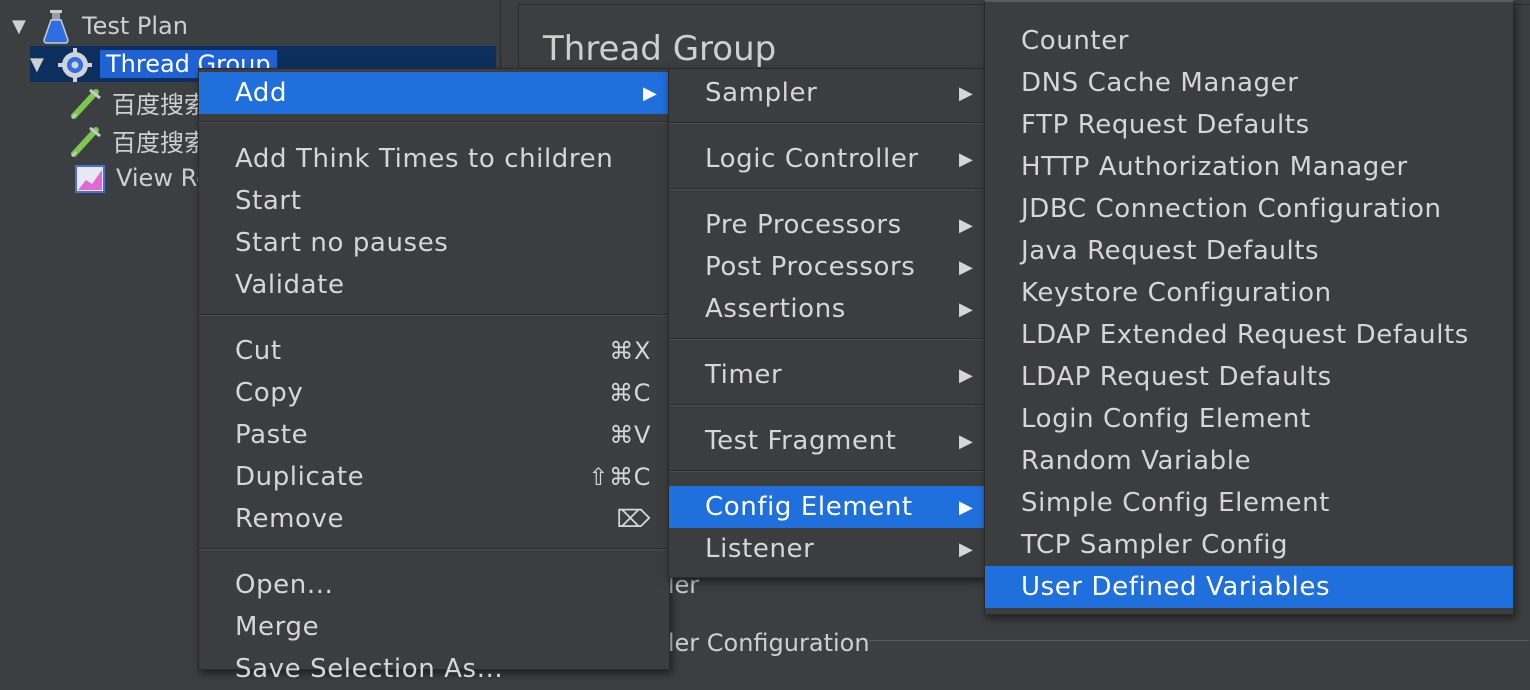 The width and height of the screenshot is (1530, 690). Describe the element at coordinates (434, 477) in the screenshot. I see `menu-item-duplicate: Duplicate ⇧⌘C` at that location.